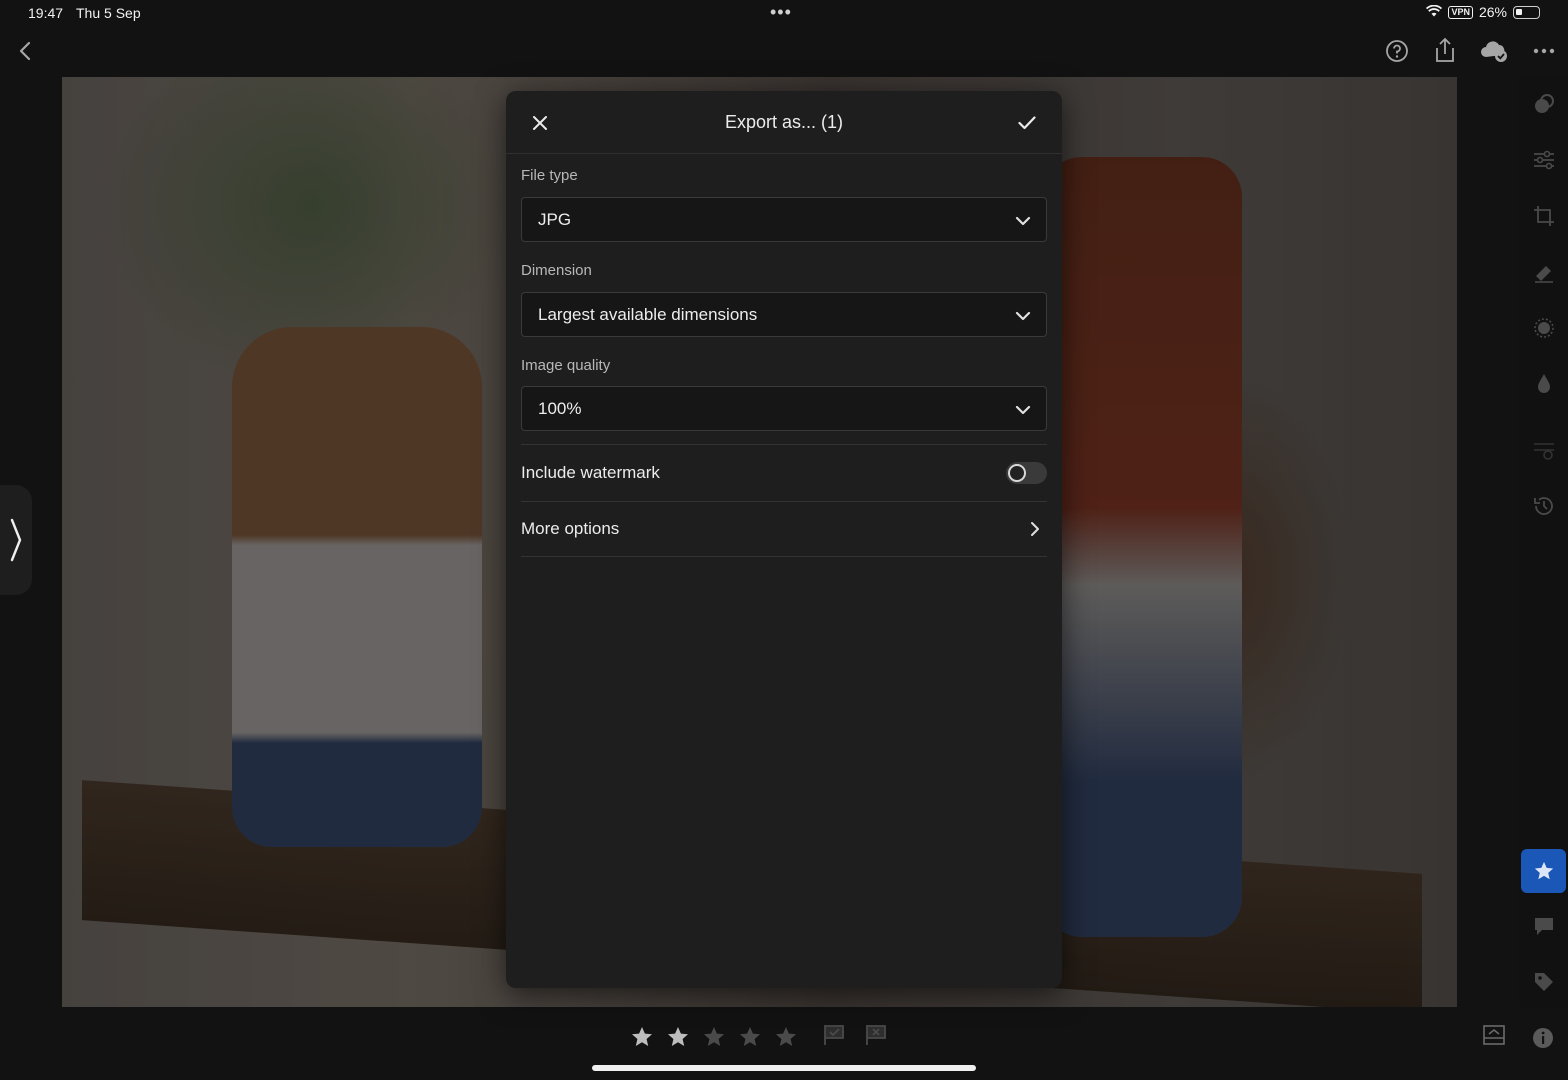 The width and height of the screenshot is (1568, 1080). Describe the element at coordinates (1494, 51) in the screenshot. I see `cloud-sync-icon` at that location.